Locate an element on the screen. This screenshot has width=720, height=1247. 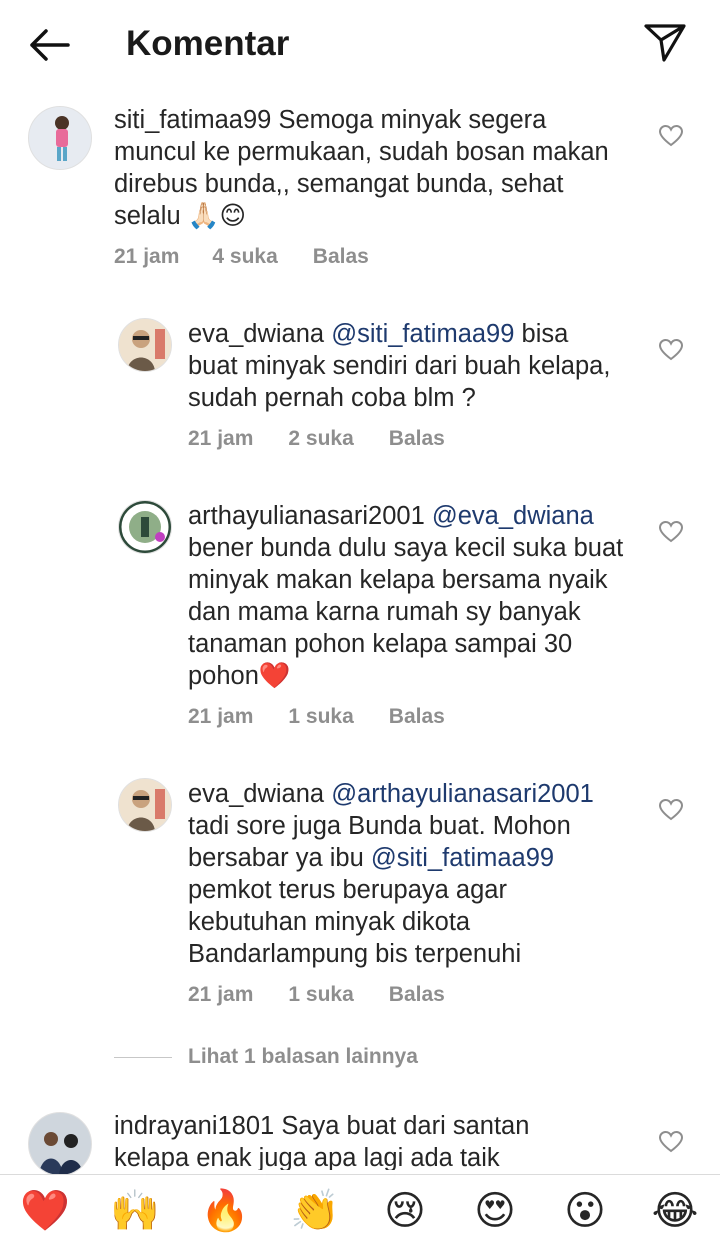
surprised-emoji-button: 😮 is located at coordinates (585, 1211).